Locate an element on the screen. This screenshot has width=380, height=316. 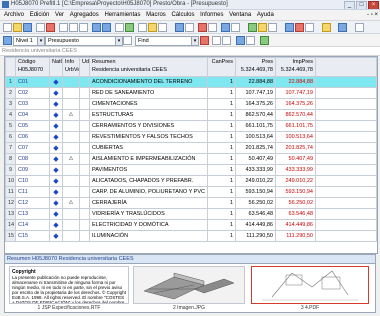
cell-code: C05 is located at coordinates (32, 126).